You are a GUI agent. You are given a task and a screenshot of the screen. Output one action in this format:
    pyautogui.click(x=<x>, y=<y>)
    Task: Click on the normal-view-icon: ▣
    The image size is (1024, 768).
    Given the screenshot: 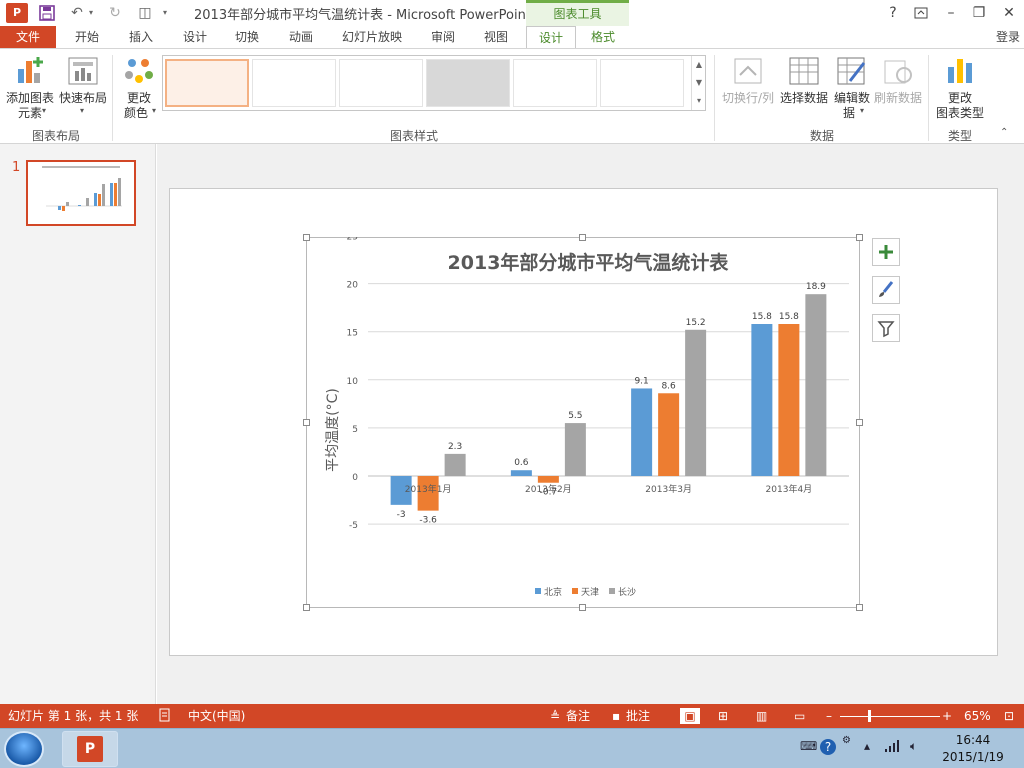 What is the action you would take?
    pyautogui.click(x=690, y=716)
    